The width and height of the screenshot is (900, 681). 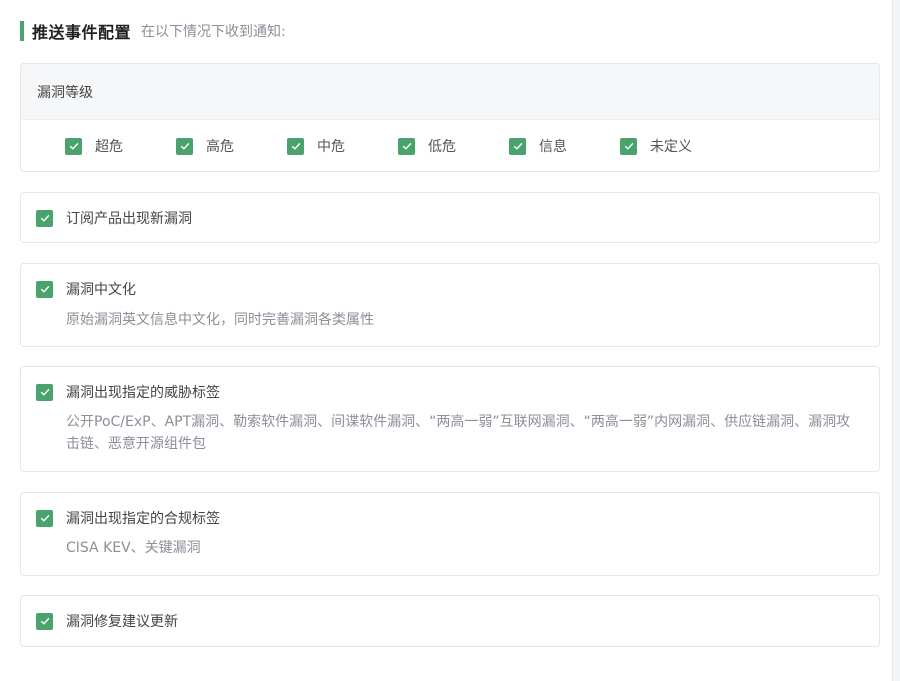 What do you see at coordinates (143, 519) in the screenshot?
I see `event-label: 漏洞出现指定的合规标签` at bounding box center [143, 519].